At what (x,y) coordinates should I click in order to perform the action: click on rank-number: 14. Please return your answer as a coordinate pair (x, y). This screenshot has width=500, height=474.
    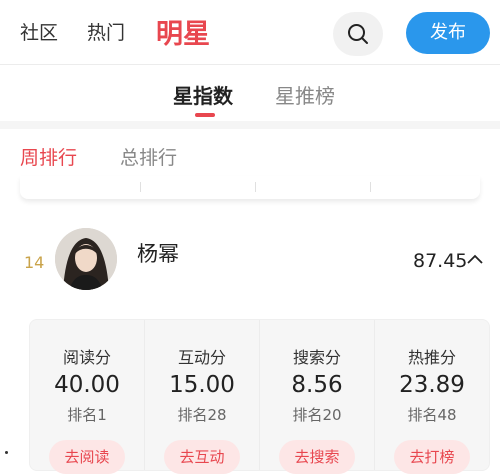
    Looking at the image, I should click on (34, 262).